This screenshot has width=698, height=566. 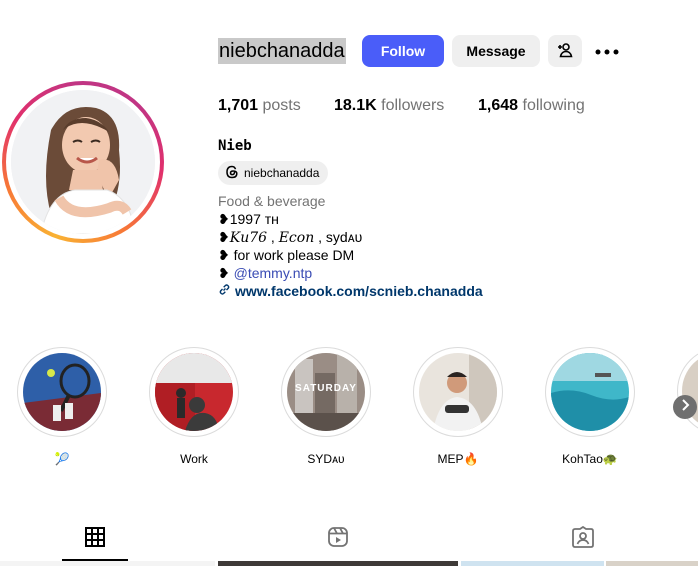 I want to click on bio-econ: 𝐸𝑐𝑜𝑛, so click(x=296, y=238).